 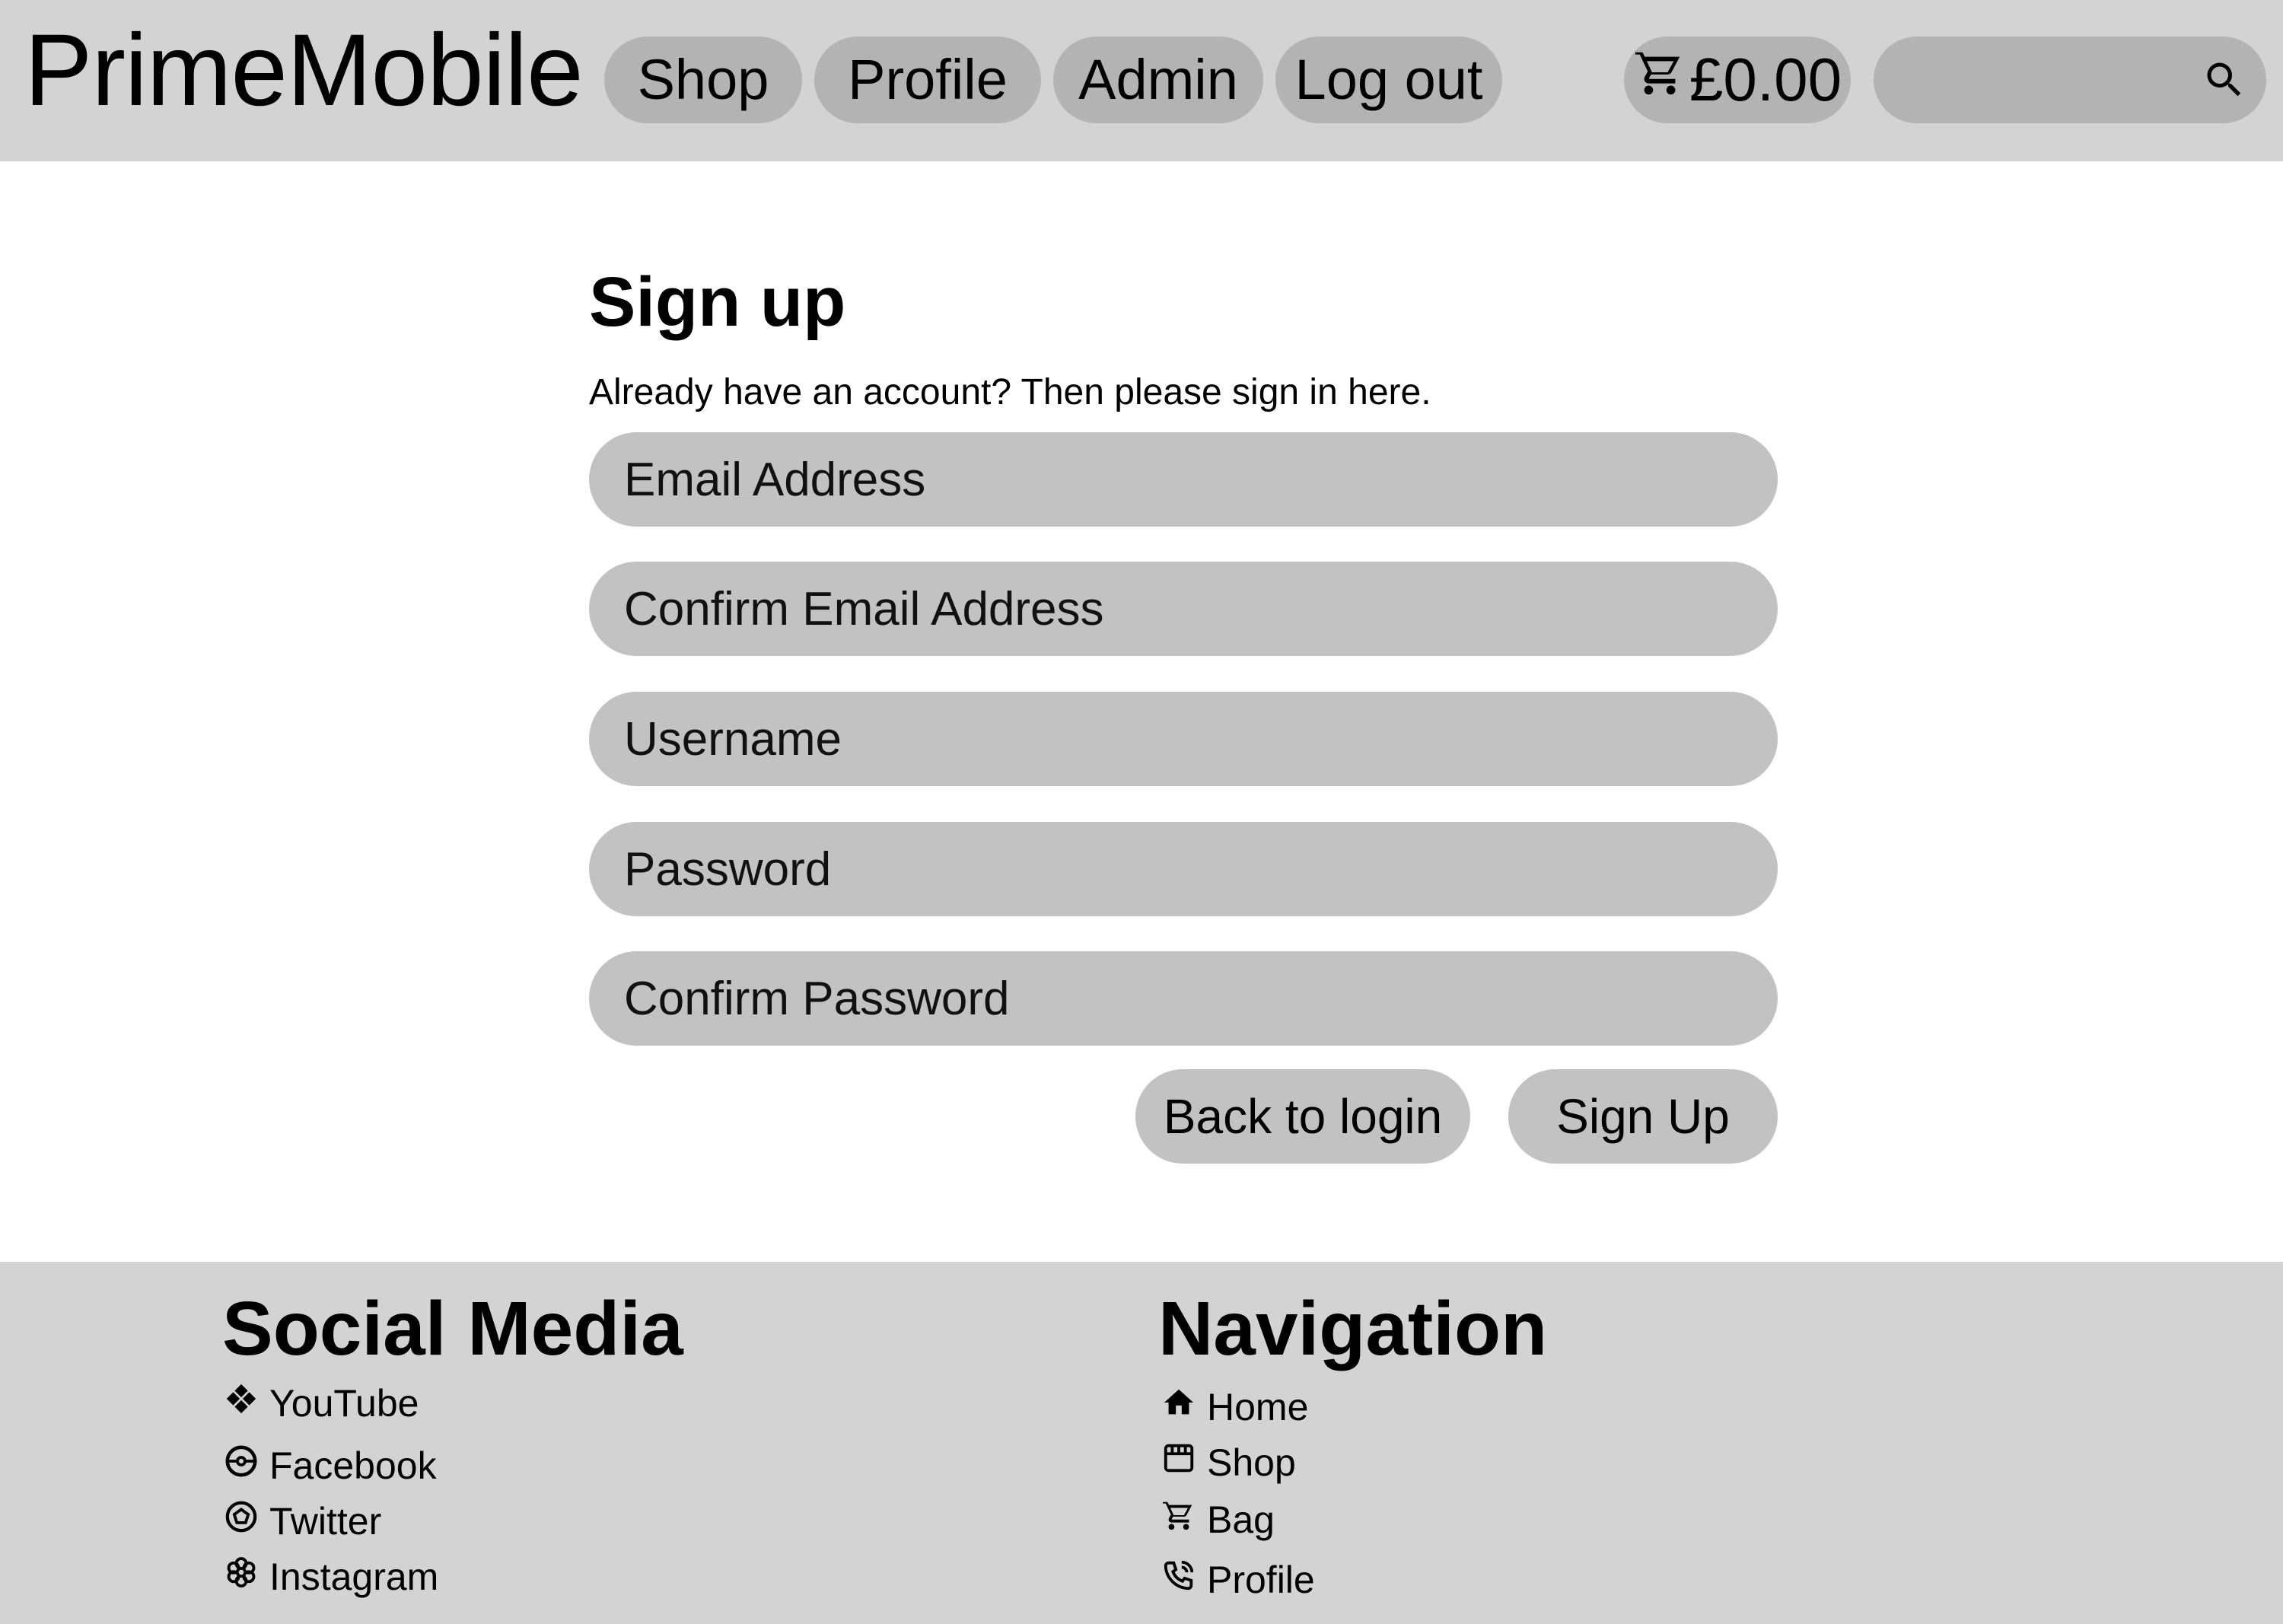 I want to click on confirm-email-field, so click(x=1183, y=609).